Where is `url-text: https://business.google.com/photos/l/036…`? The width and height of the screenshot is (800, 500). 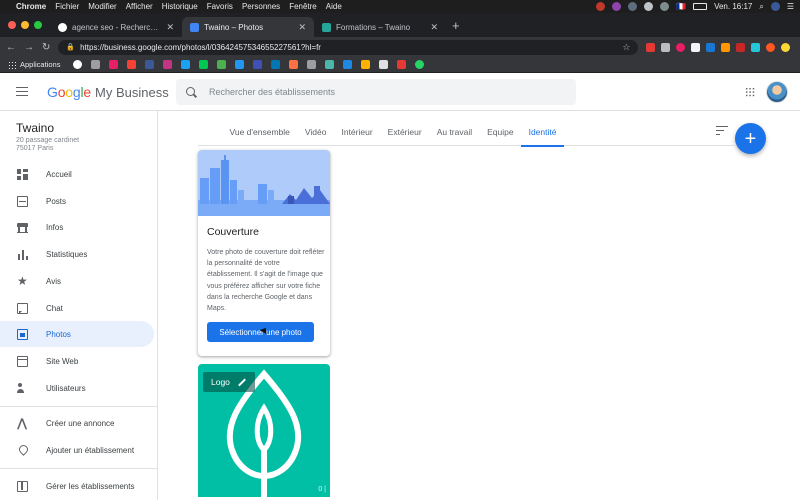
url-text: https://business.google.com/photos/l/036… is located at coordinates (348, 47).